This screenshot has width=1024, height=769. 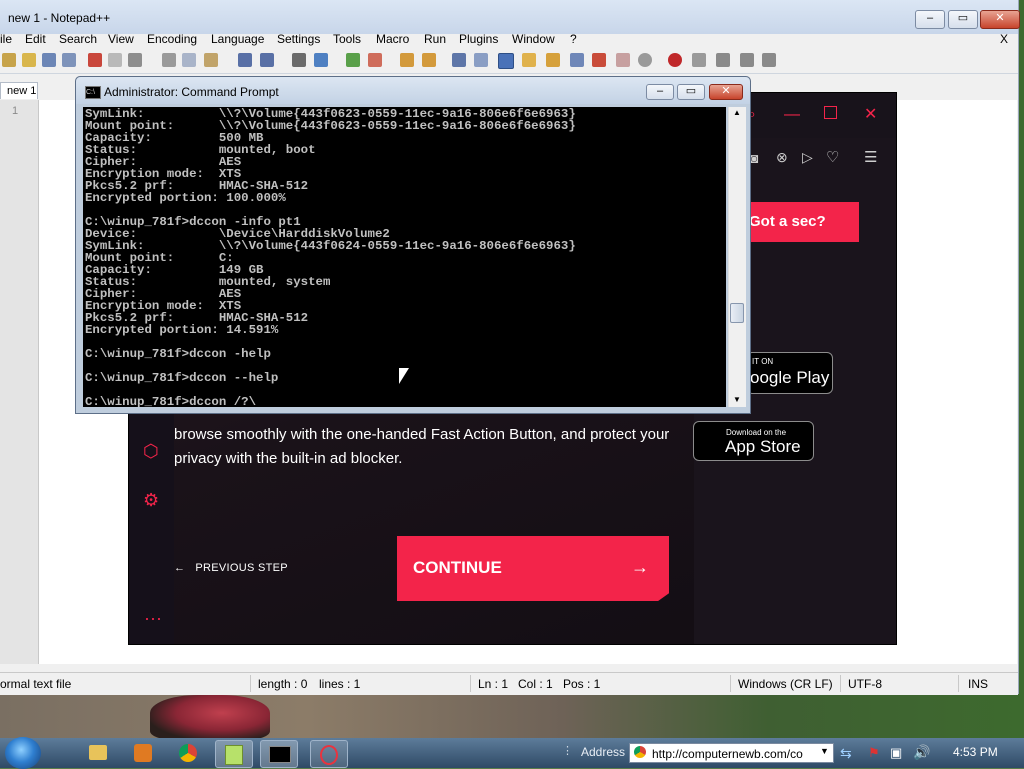 What do you see at coordinates (375, 60) in the screenshot?
I see `zoom-out-icon` at bounding box center [375, 60].